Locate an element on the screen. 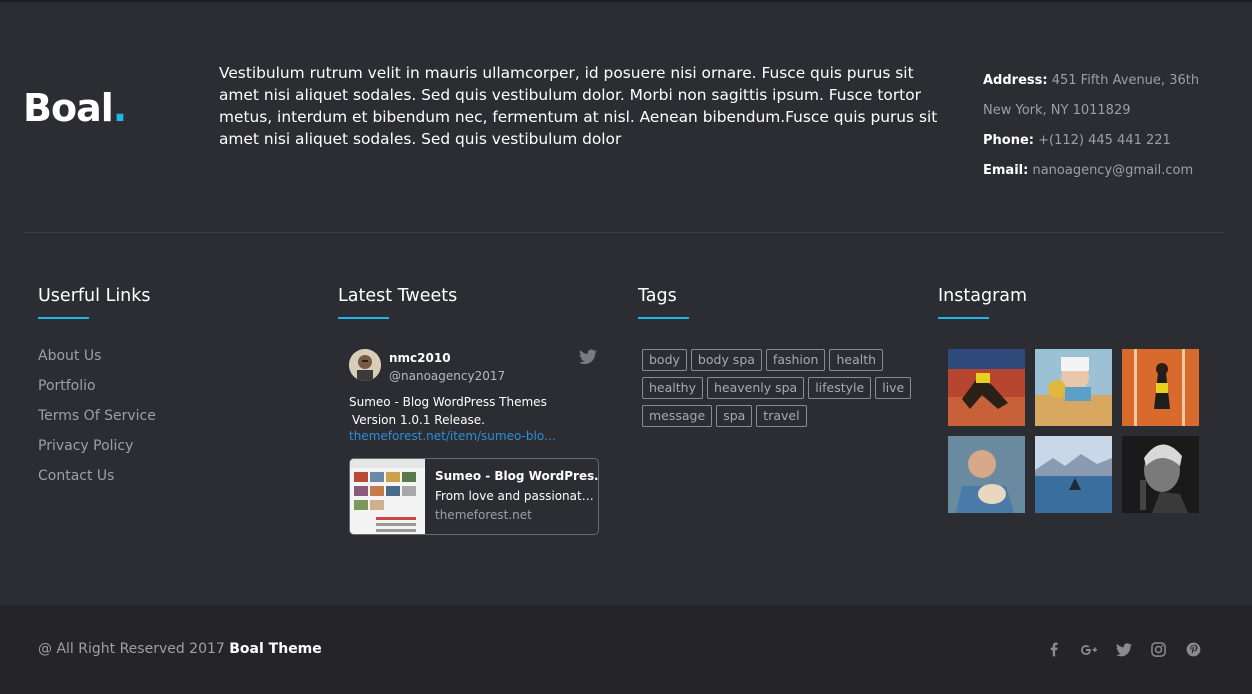 This screenshot has width=1252, height=694. useful-links-title: Userful Links is located at coordinates (94, 296).